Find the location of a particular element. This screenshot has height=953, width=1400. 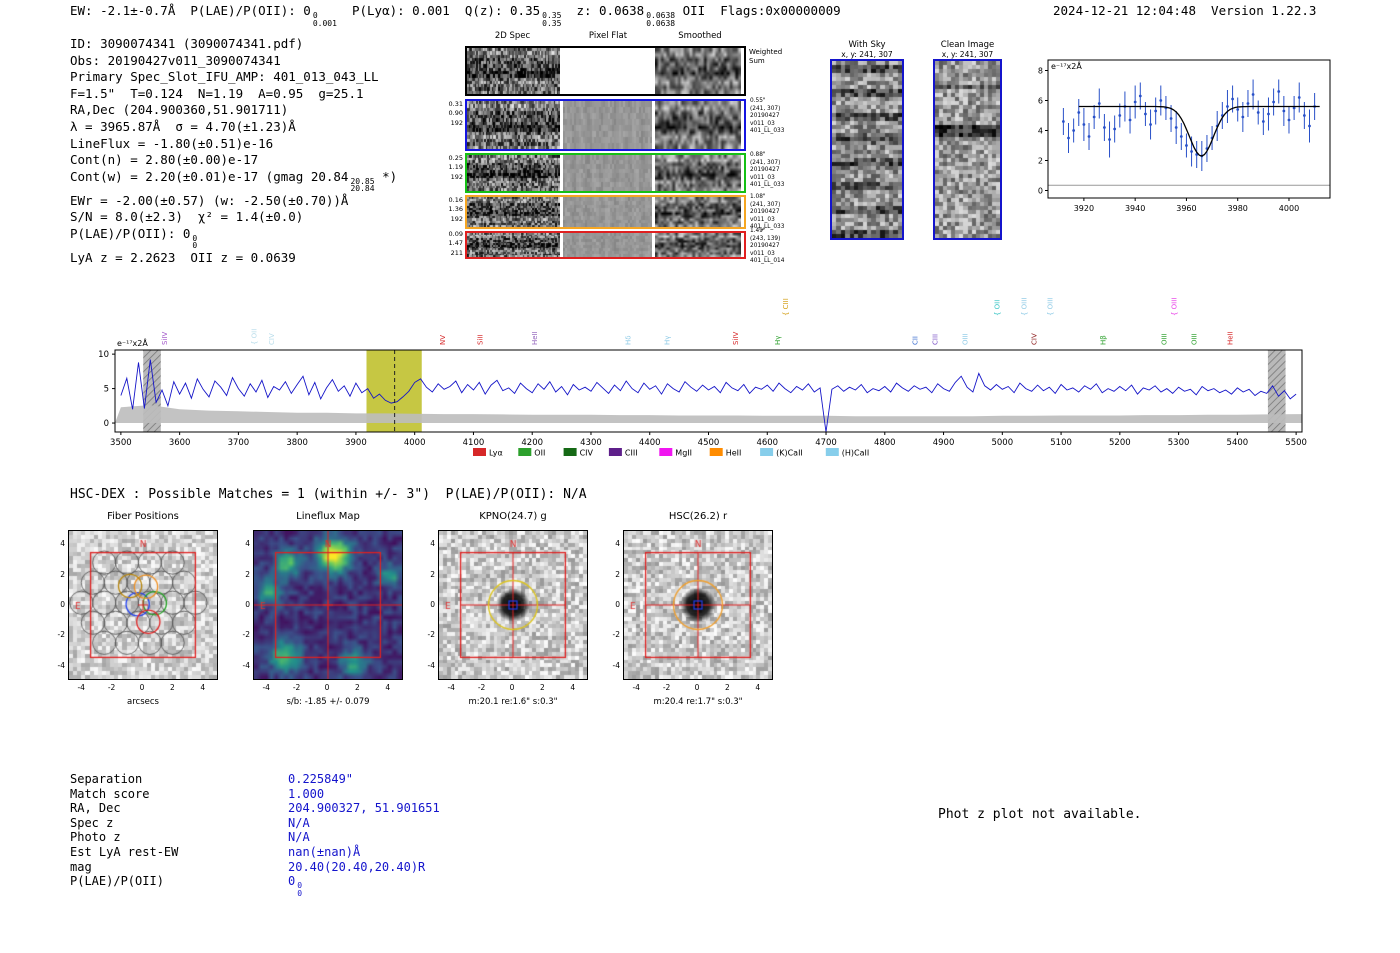

text-segment: nan(±nan)Å is located at coordinates (324, 851).